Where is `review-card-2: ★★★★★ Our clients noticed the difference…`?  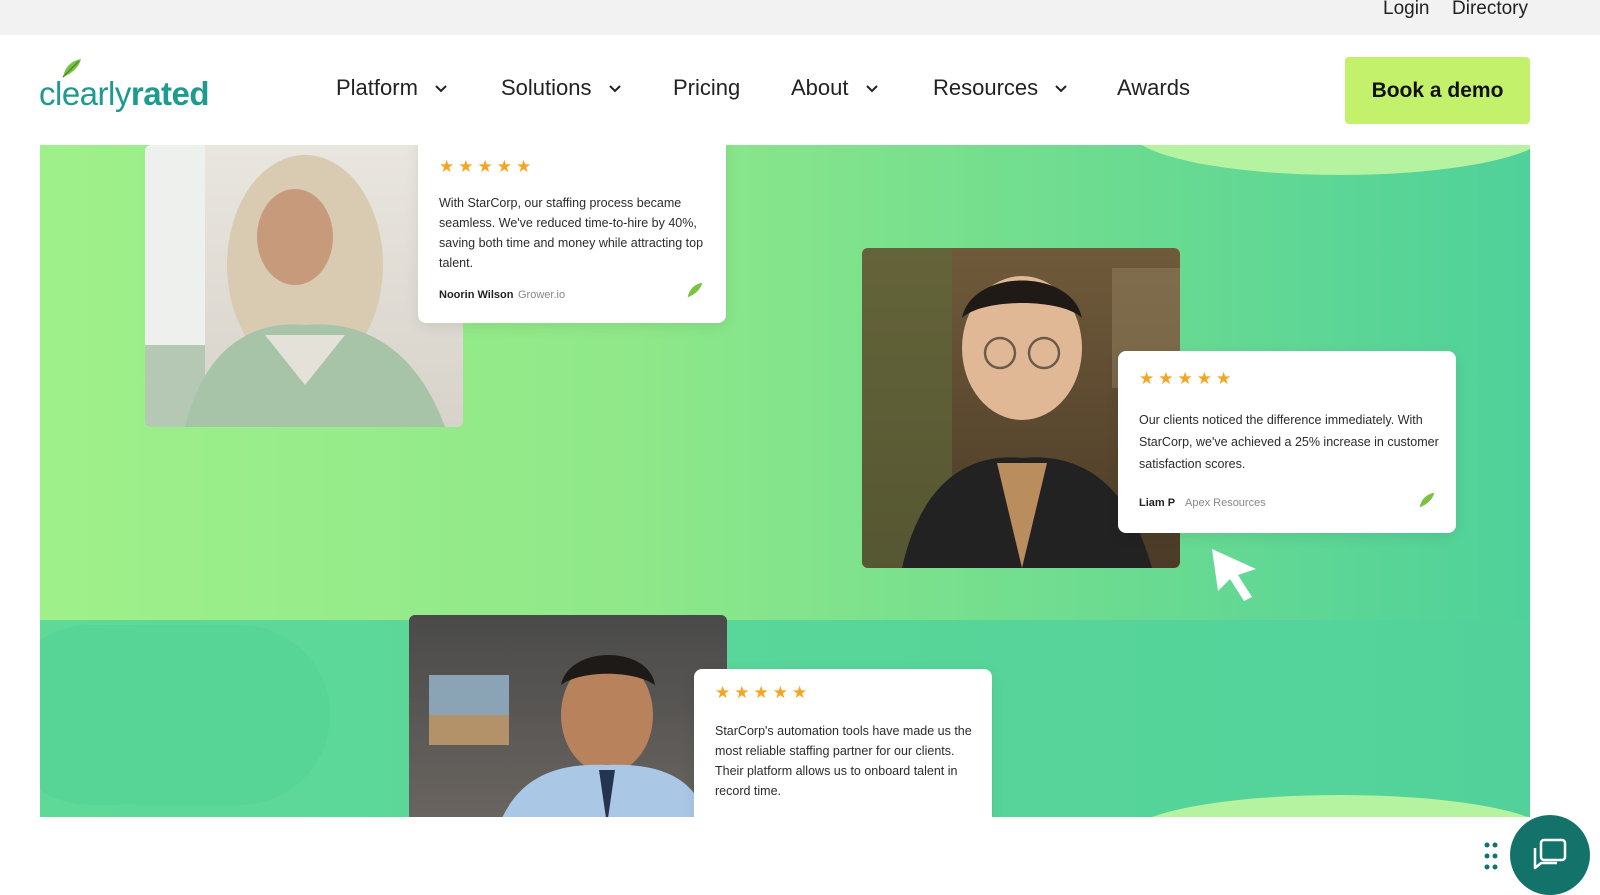 review-card-2: ★★★★★ Our clients noticed the difference… is located at coordinates (1287, 442).